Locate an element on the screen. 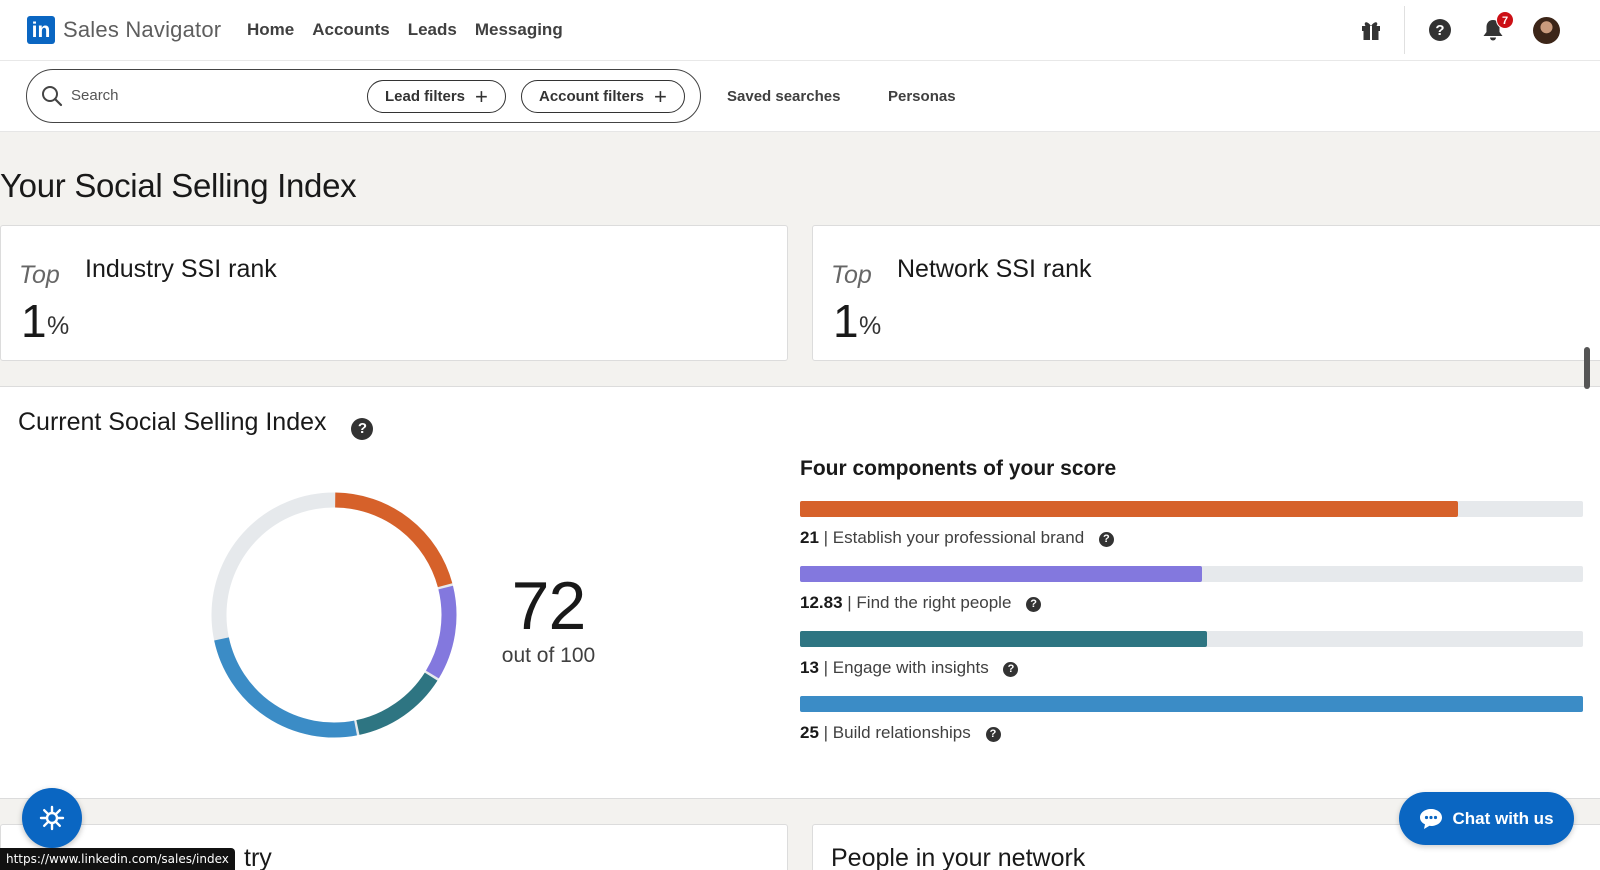 The height and width of the screenshot is (870, 1600). account-filters-button: Account filters + is located at coordinates (603, 96).